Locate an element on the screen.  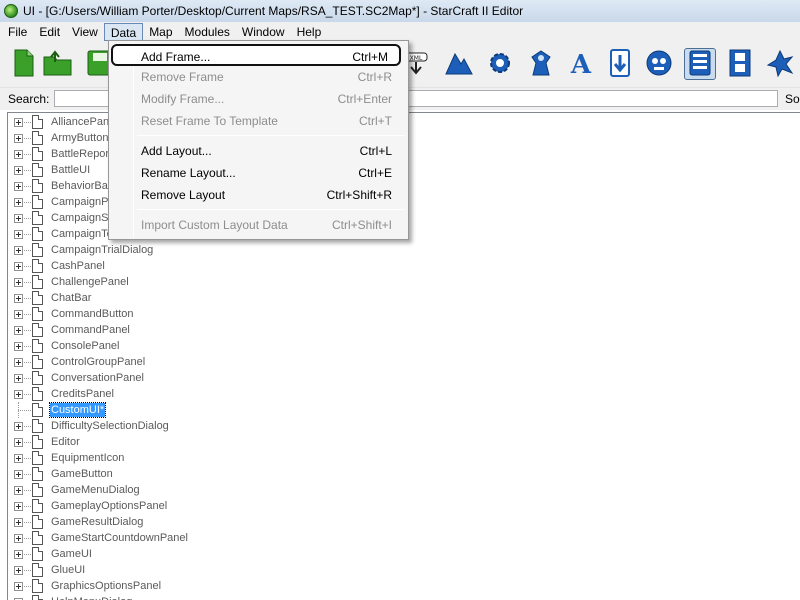
menu-data: Data is located at coordinates (123, 31).